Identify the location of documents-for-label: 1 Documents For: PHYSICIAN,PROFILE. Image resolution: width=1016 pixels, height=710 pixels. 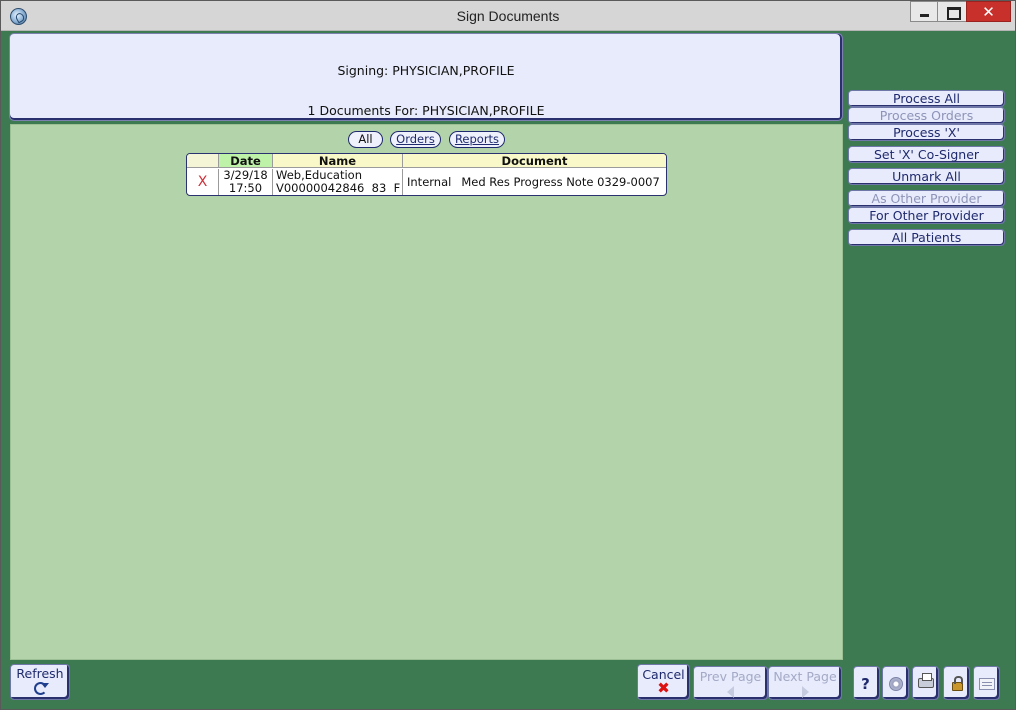
(426, 110).